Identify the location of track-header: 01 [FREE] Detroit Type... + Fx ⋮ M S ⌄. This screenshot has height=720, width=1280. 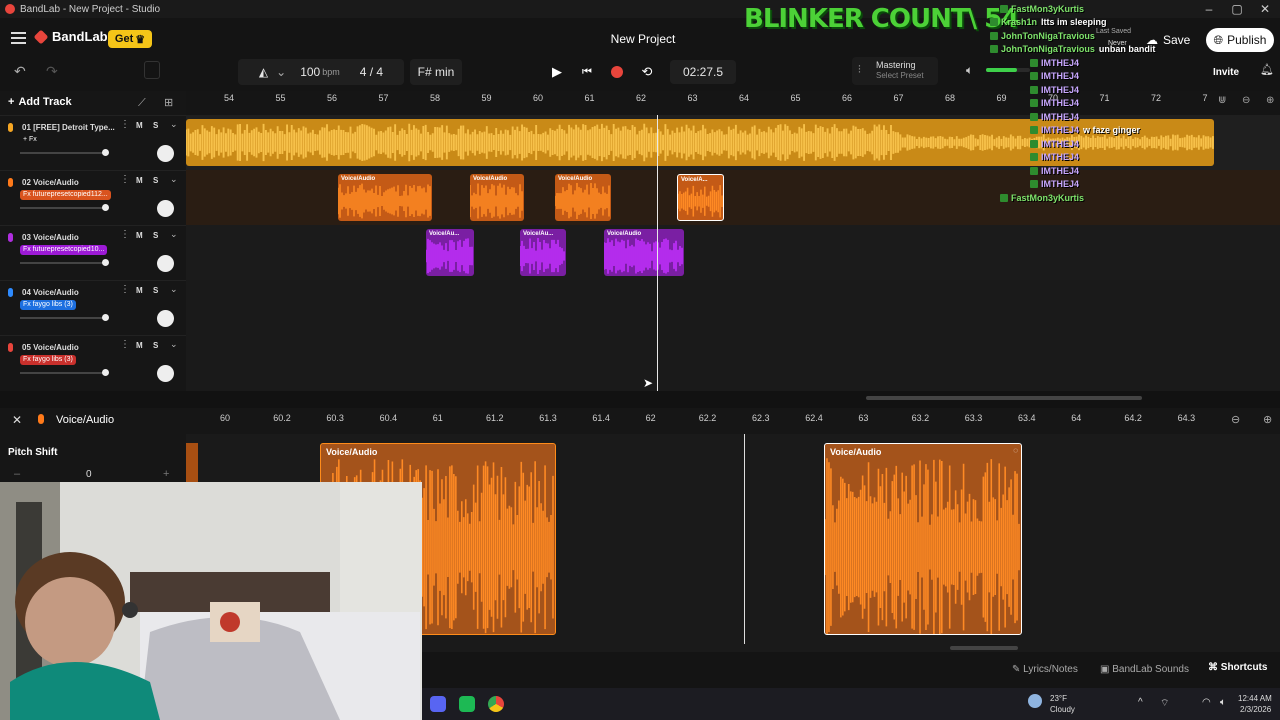
(93, 142).